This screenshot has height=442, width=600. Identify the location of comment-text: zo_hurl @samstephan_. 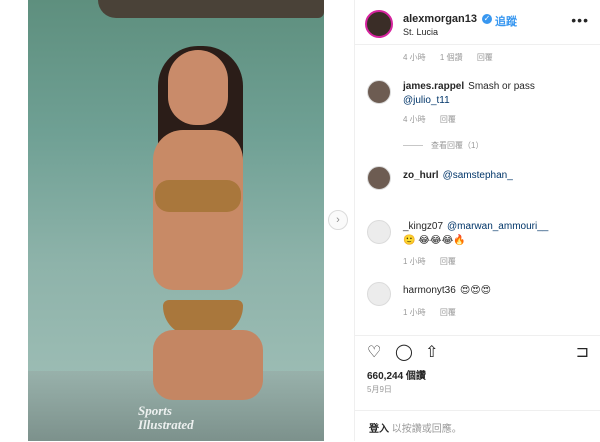
(493, 176).